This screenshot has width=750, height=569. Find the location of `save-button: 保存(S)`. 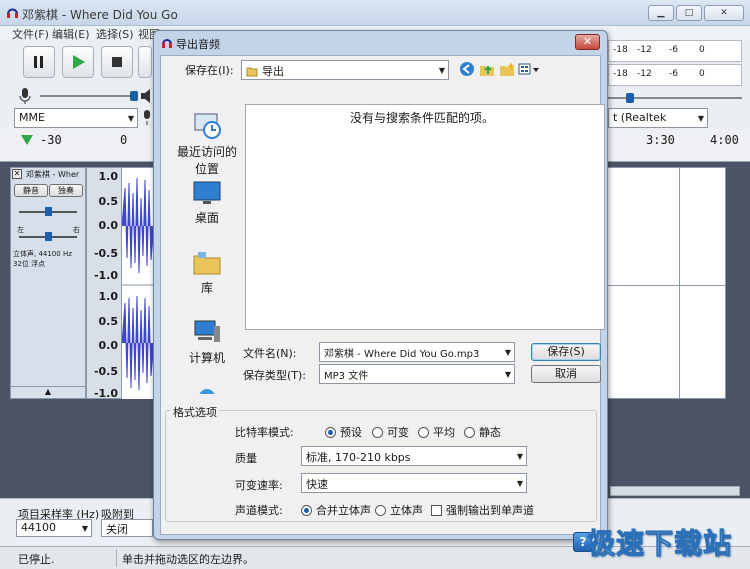

save-button: 保存(S) is located at coordinates (566, 352).